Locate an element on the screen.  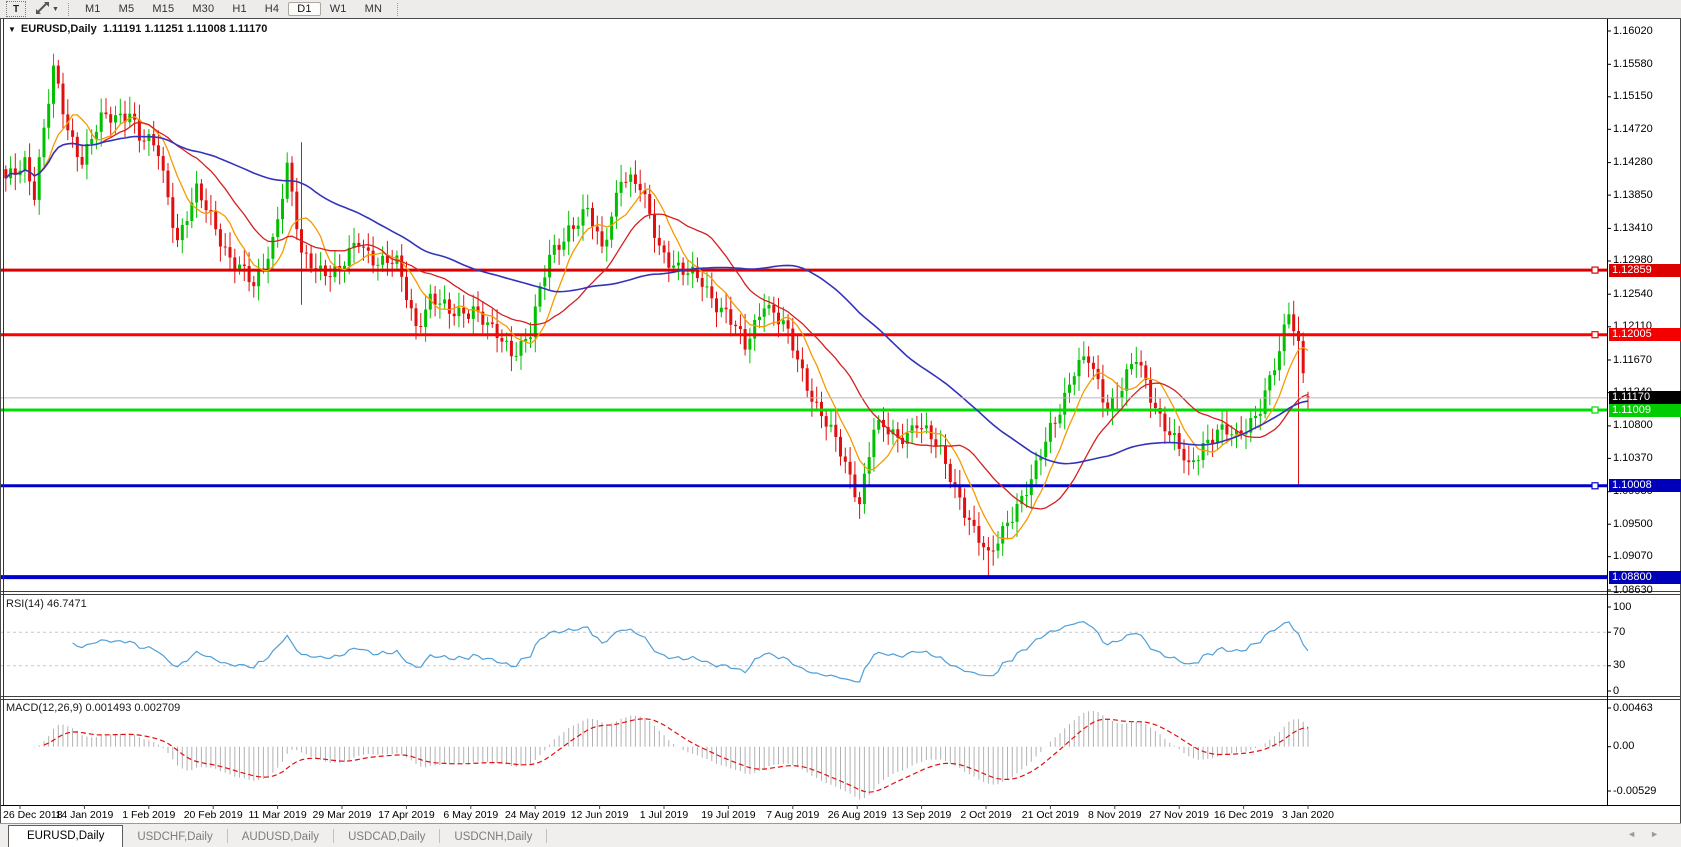
price-axis-label: 1.09070 is located at coordinates (1633, 556).